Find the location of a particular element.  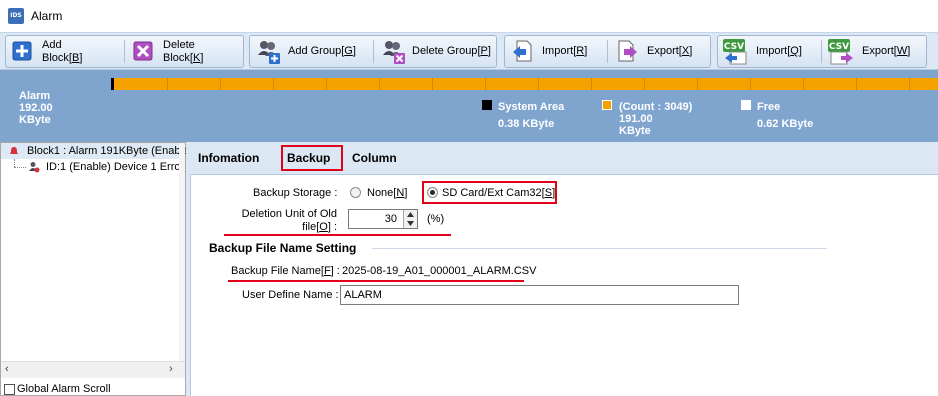

block-group: Add Block[B] Delete Block[K] is located at coordinates (124, 51).